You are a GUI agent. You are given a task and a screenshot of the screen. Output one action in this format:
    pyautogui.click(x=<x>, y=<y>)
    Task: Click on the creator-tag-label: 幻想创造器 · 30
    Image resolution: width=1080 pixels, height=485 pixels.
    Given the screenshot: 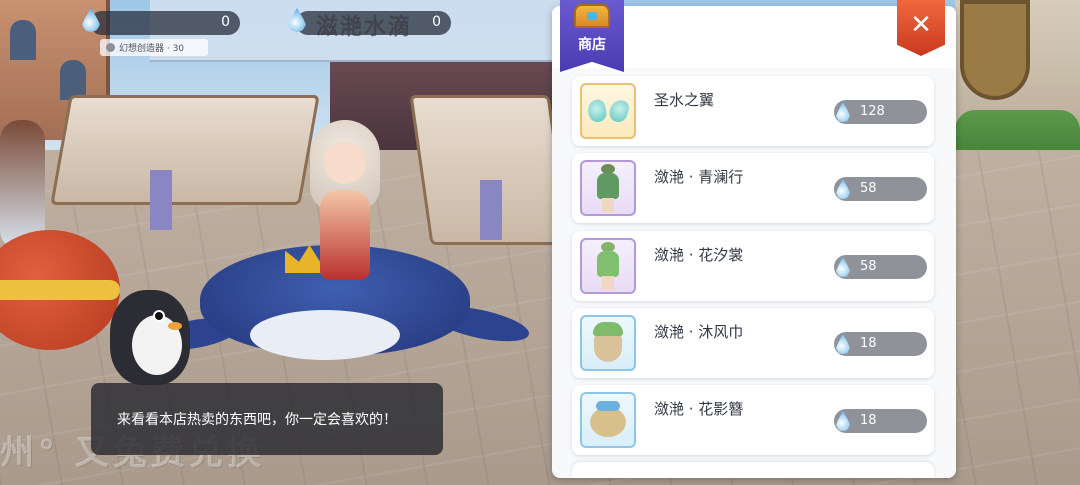 What is the action you would take?
    pyautogui.click(x=152, y=49)
    